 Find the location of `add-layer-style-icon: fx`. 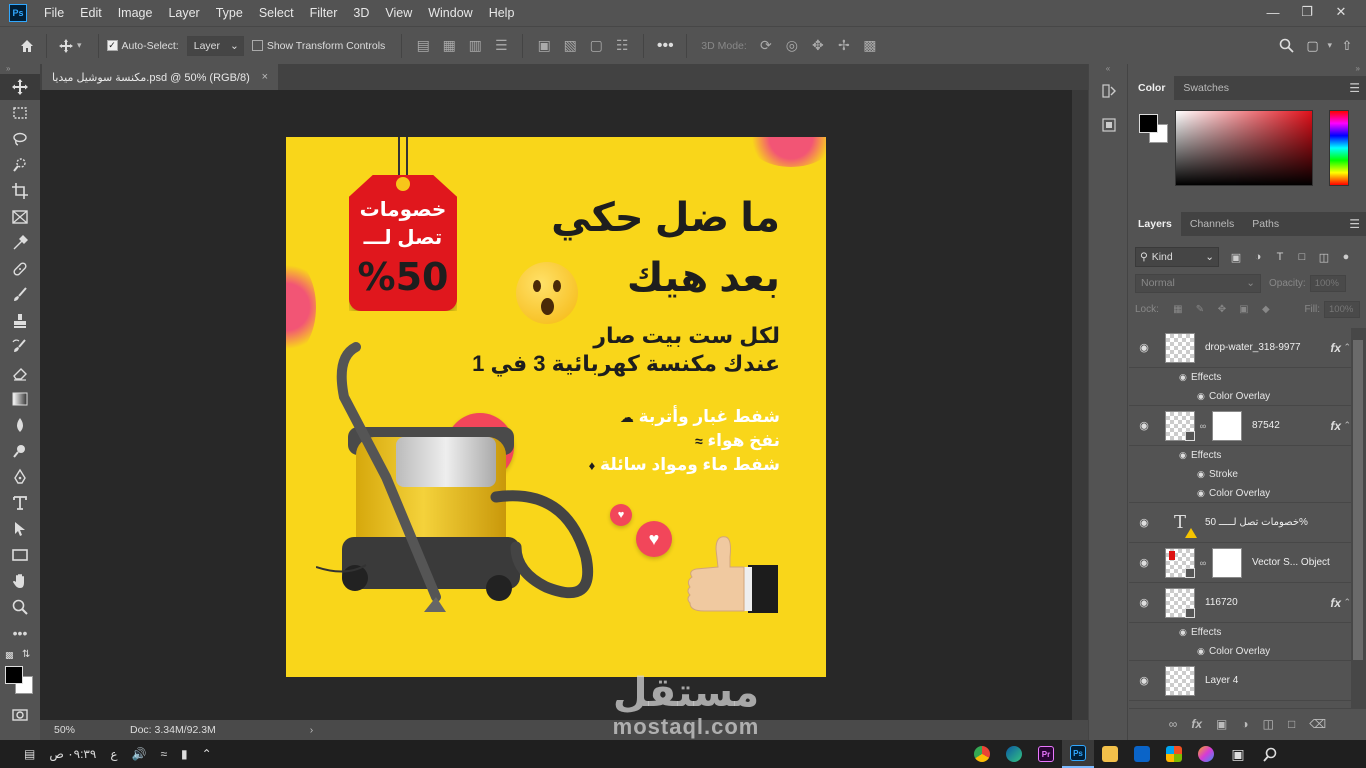

add-layer-style-icon: fx is located at coordinates (1196, 724).